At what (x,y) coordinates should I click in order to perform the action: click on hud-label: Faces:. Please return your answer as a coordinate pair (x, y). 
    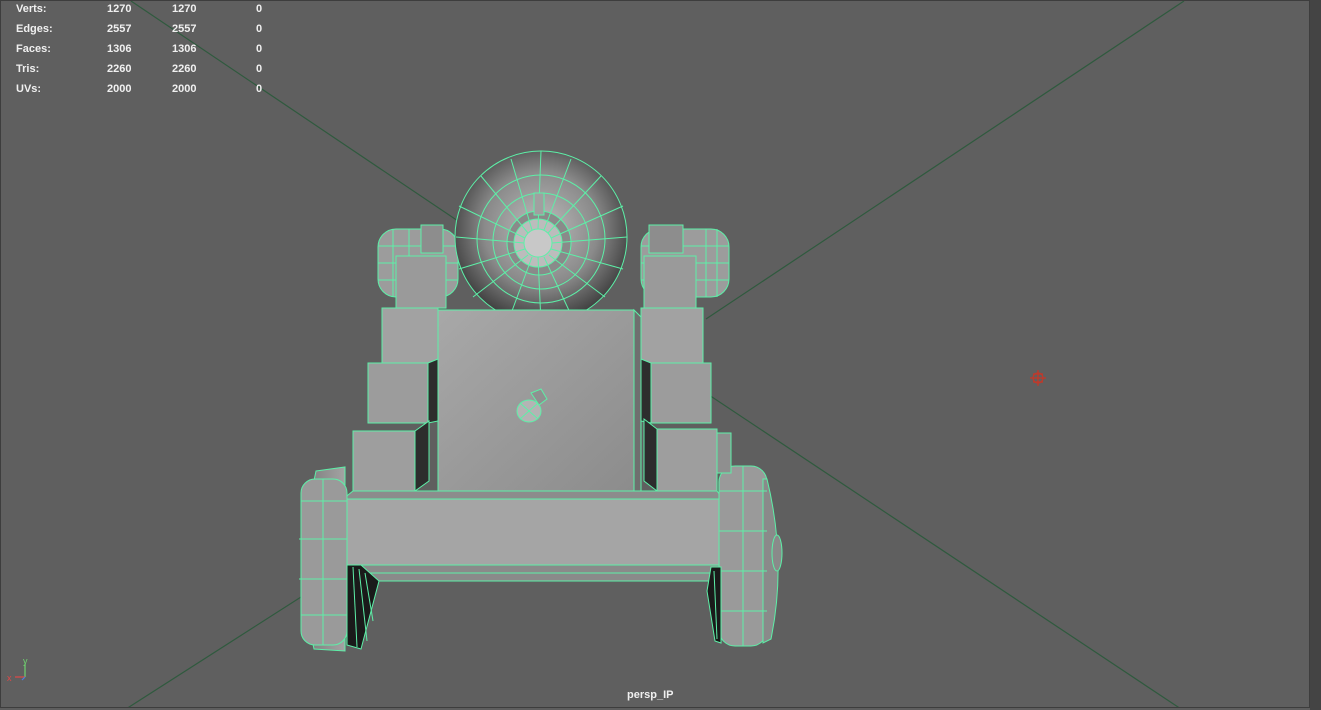
    Looking at the image, I should click on (33, 49).